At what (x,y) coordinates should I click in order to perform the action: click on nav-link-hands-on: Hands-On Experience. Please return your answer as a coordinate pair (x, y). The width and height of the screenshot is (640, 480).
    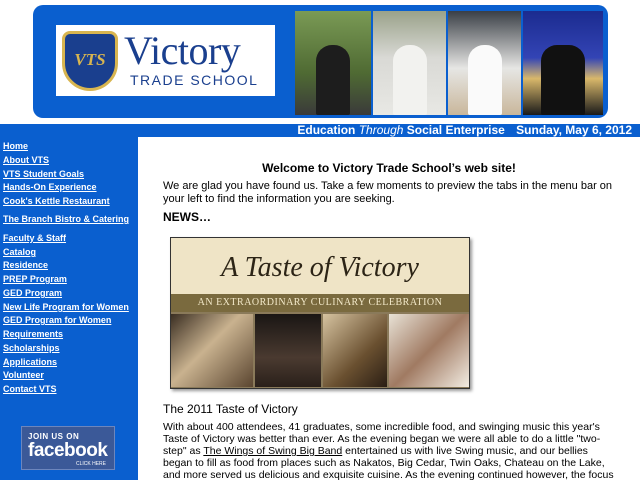
    Looking at the image, I should click on (50, 187).